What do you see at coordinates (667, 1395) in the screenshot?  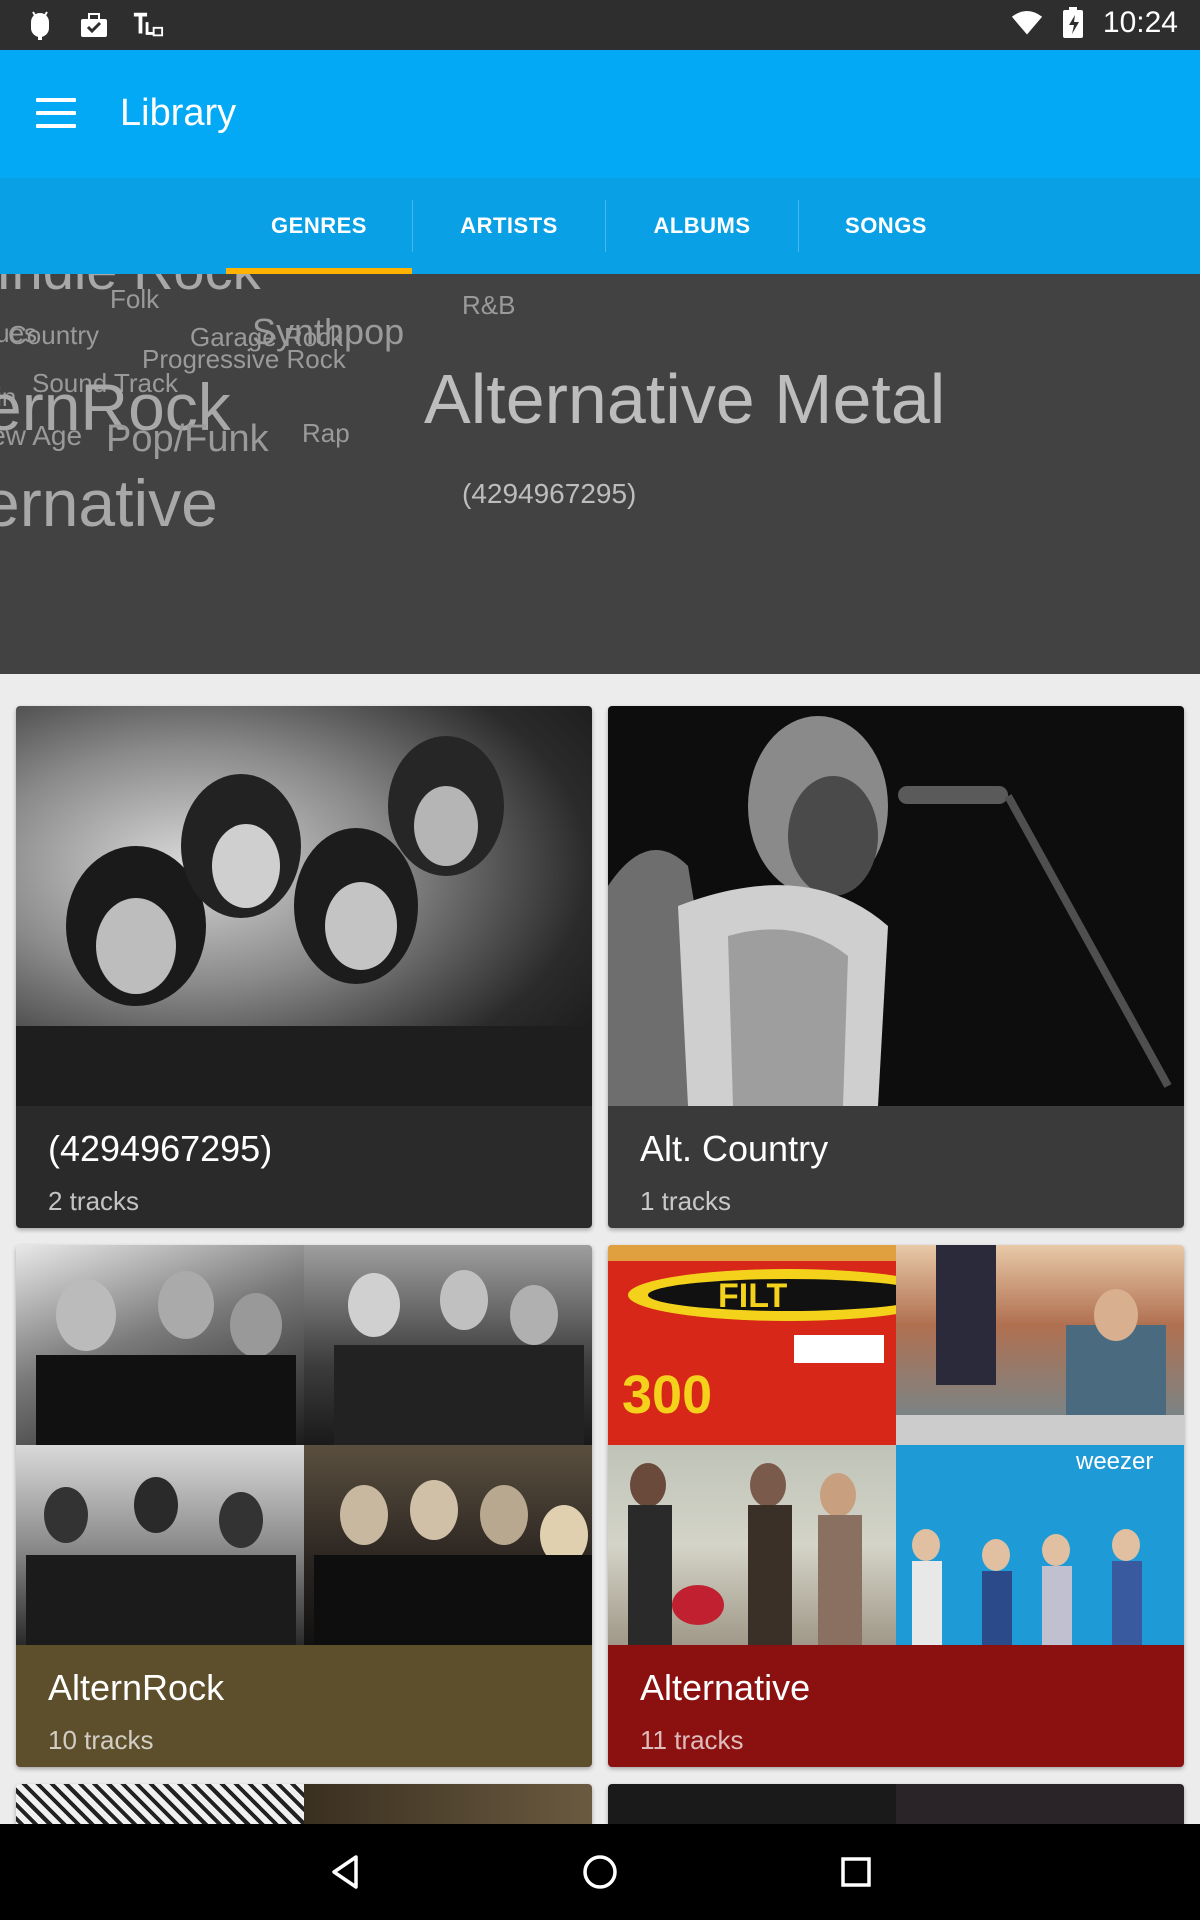 I see `filter-number-text: 300` at bounding box center [667, 1395].